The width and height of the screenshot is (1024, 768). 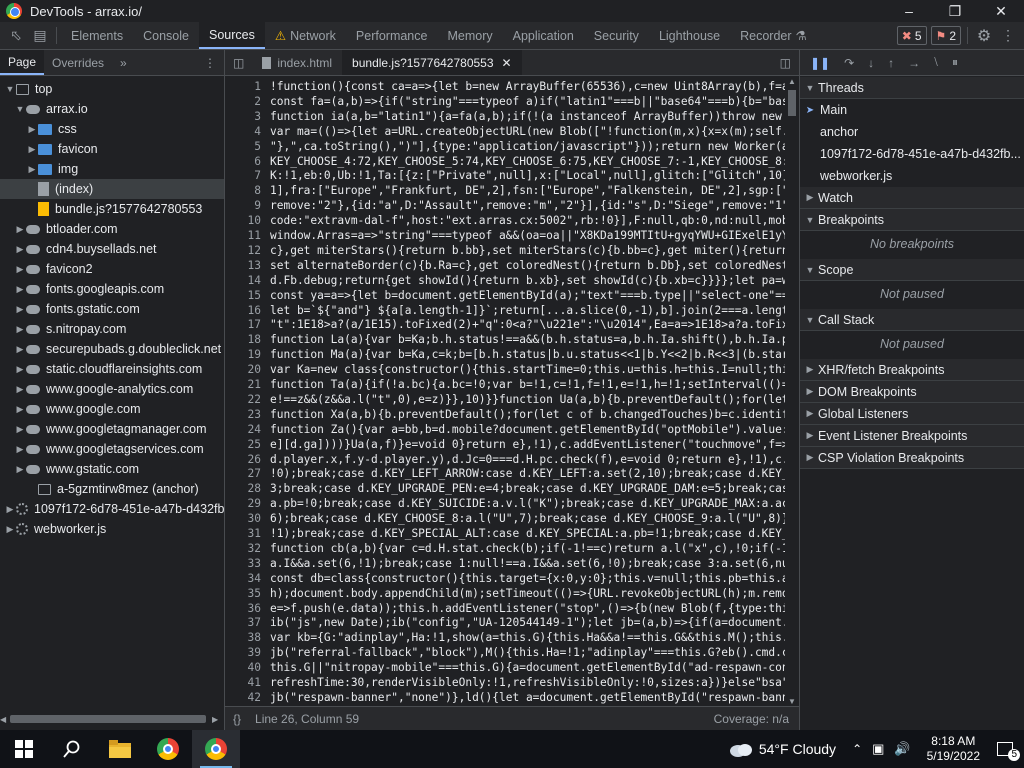 I want to click on chrome-devtools-taskbar-button, so click(x=216, y=749).